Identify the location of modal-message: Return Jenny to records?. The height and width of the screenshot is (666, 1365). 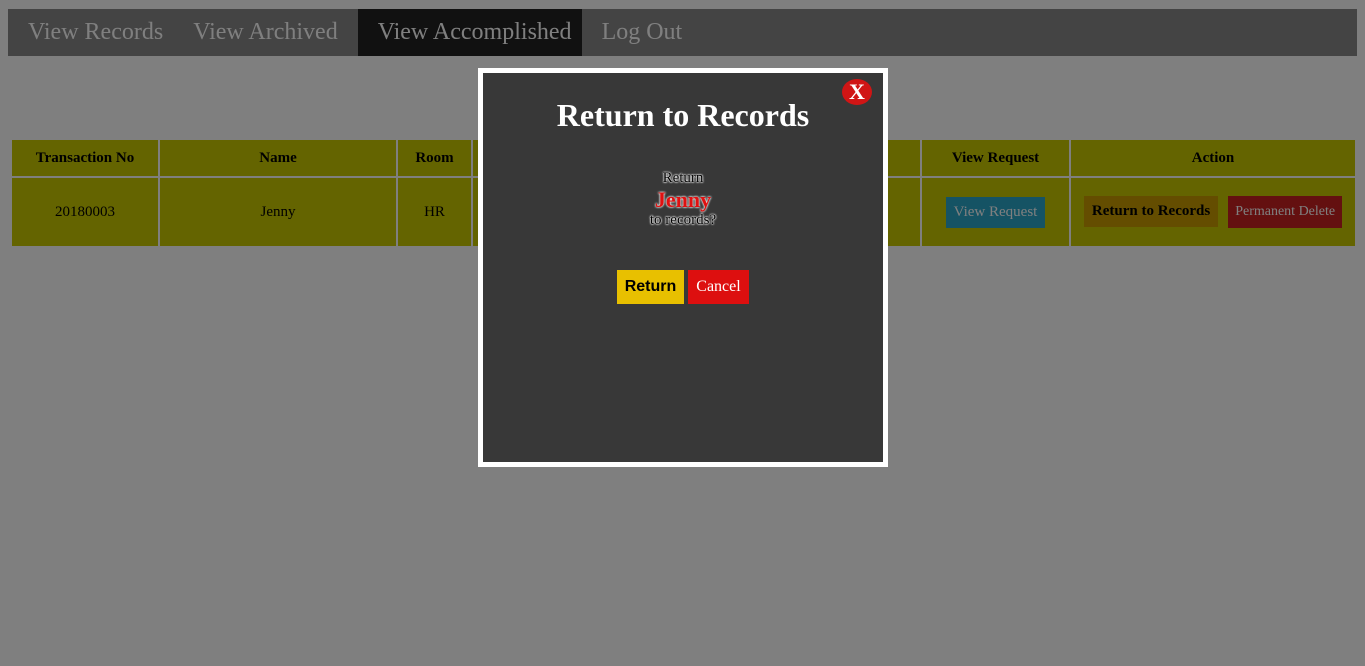
(683, 199).